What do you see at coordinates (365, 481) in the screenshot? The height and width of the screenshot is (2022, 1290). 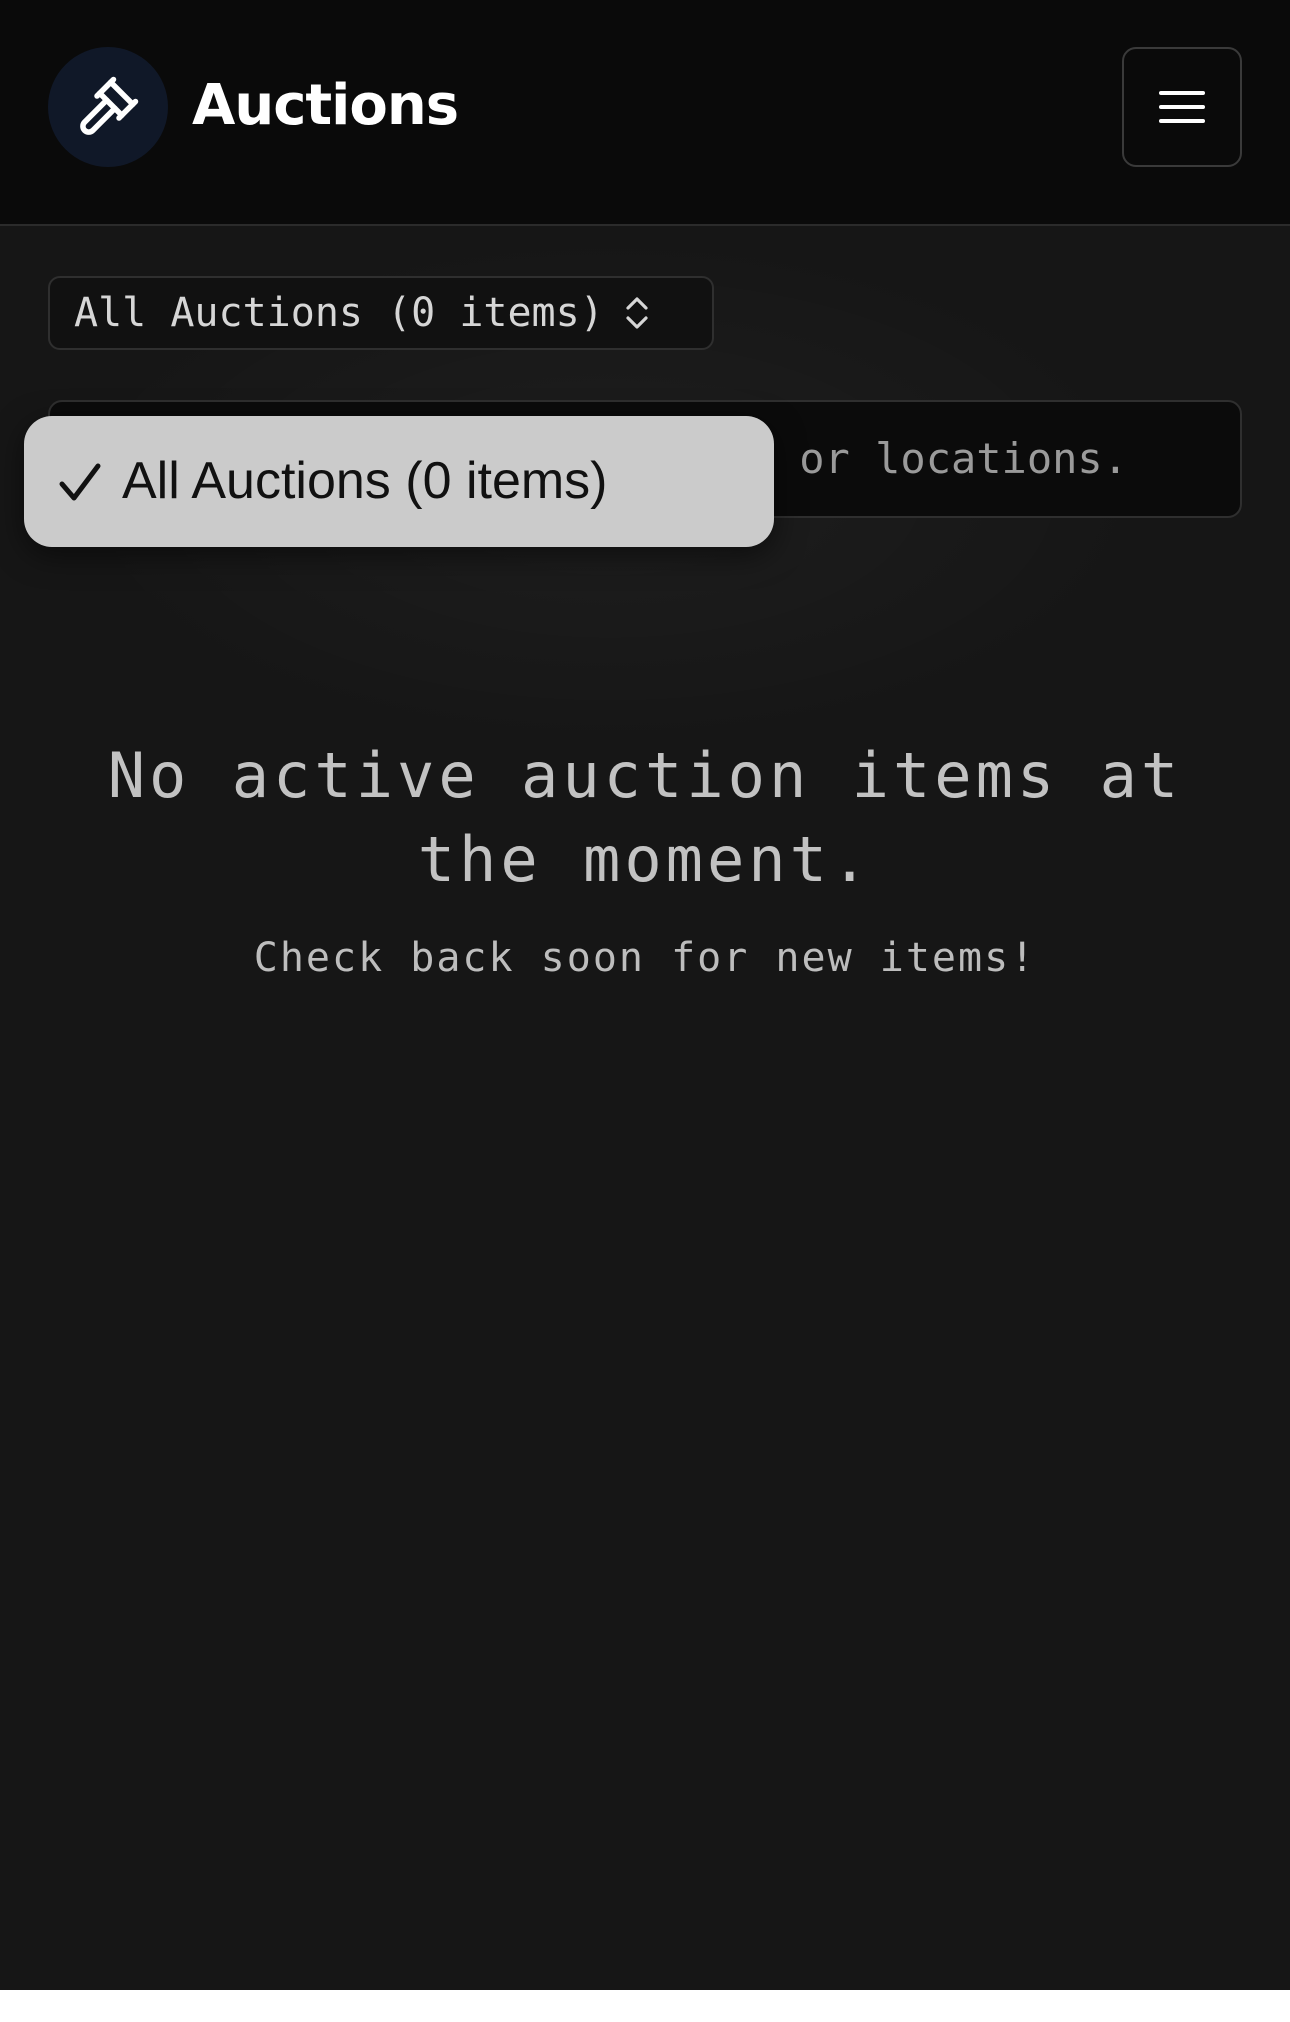 I see `dropdown-option-label: All Auctions (0 items)` at bounding box center [365, 481].